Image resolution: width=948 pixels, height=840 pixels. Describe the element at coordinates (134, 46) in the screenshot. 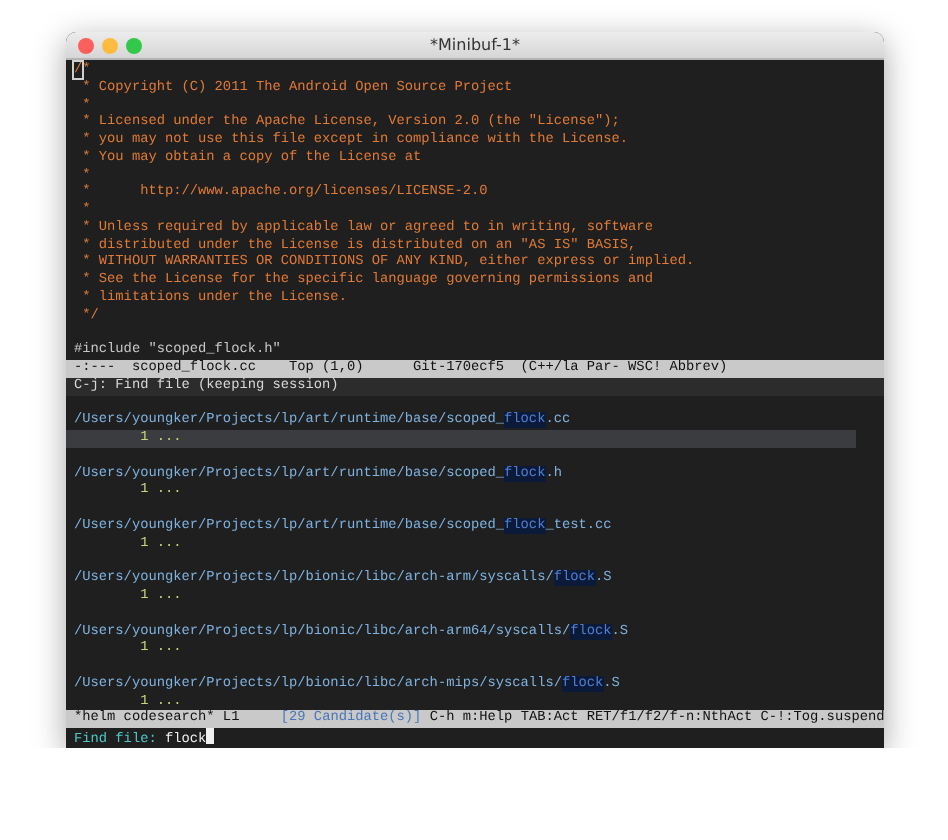

I see `zoom-icon` at that location.